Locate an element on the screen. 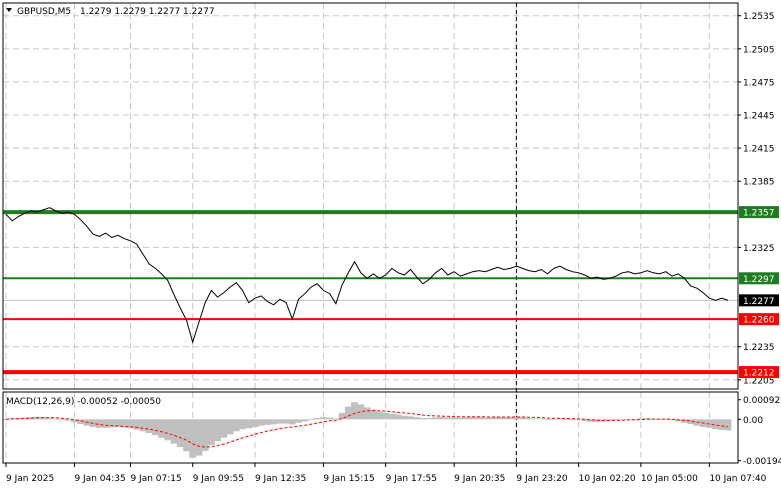 The image size is (781, 493). y-tick-label: 1.2445 is located at coordinates (759, 117).